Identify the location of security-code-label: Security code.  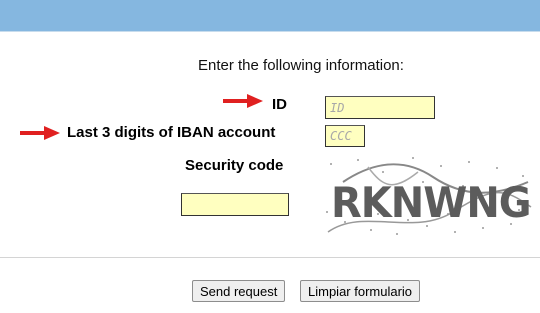
(234, 165).